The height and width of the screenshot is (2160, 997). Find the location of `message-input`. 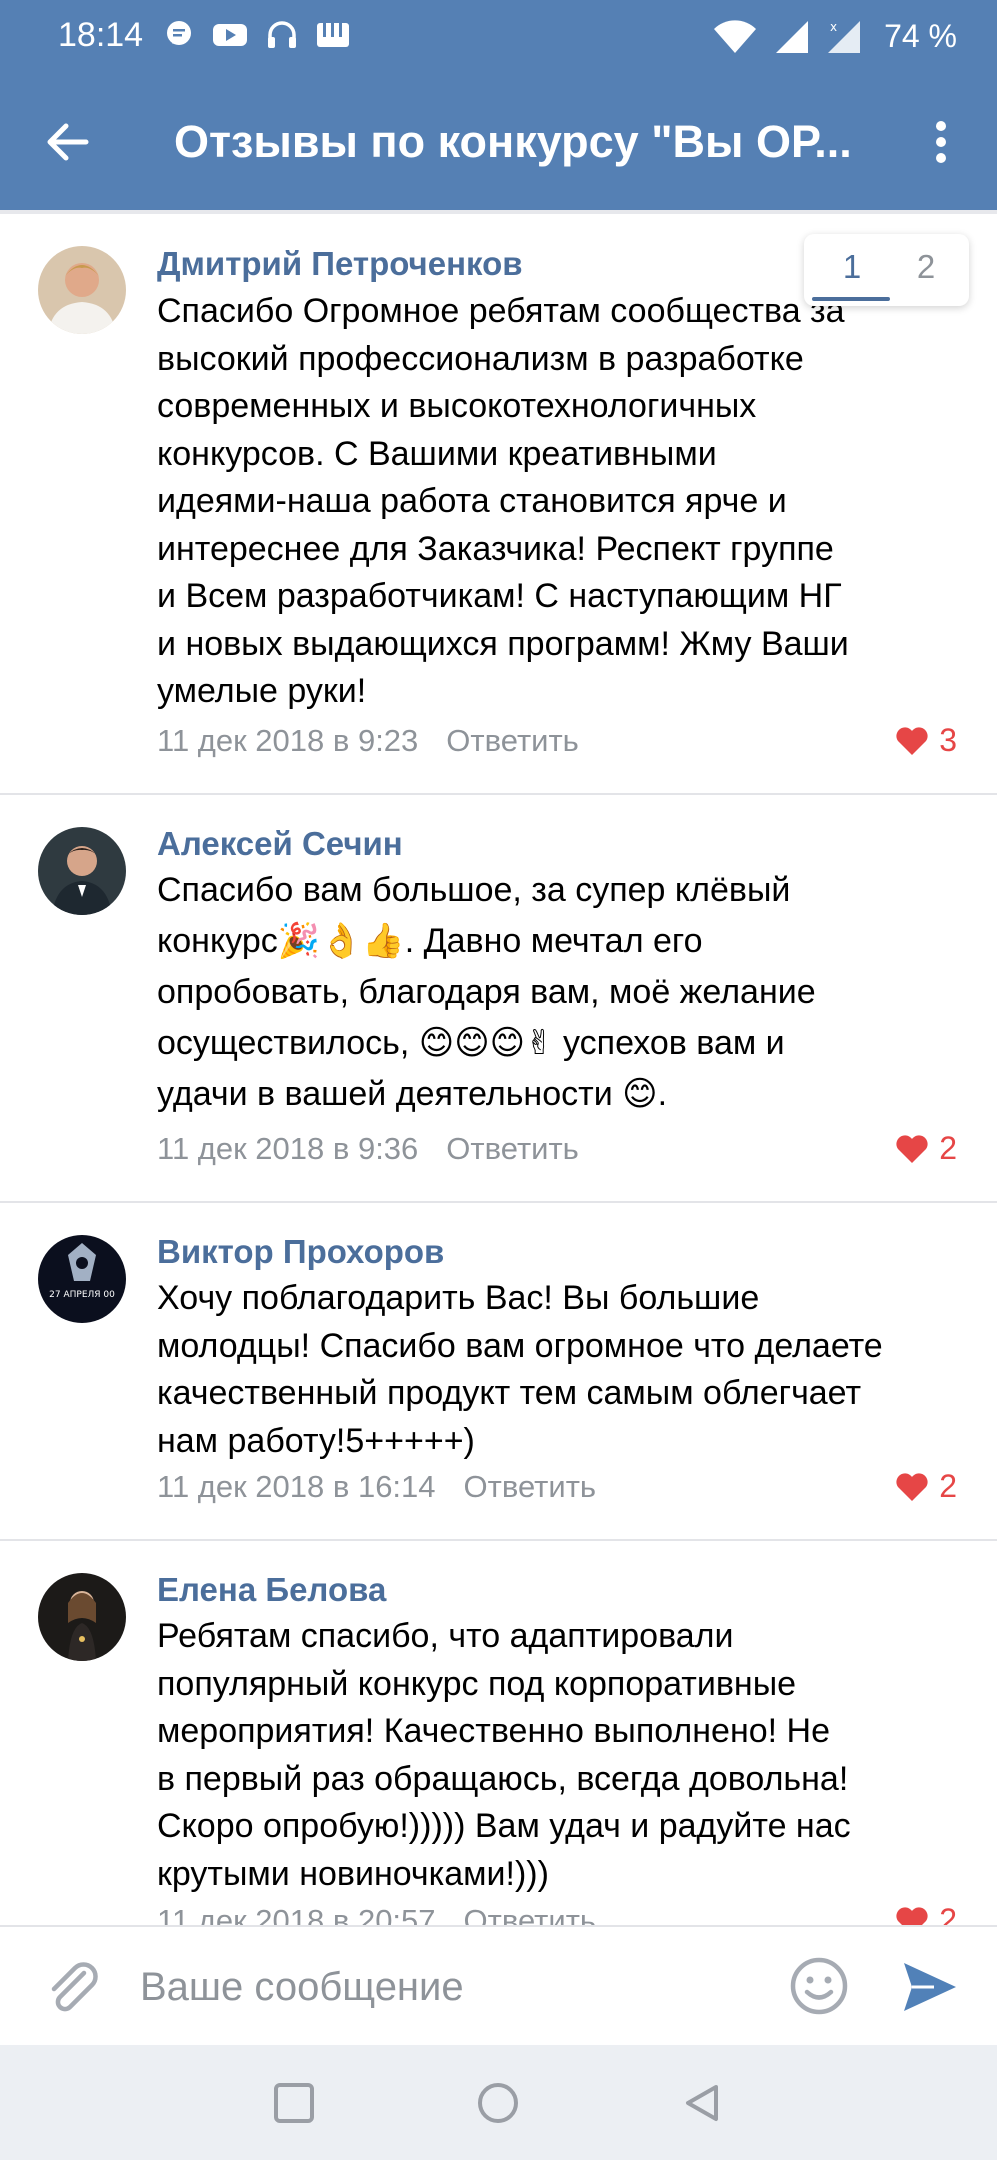

message-input is located at coordinates (450, 1987).